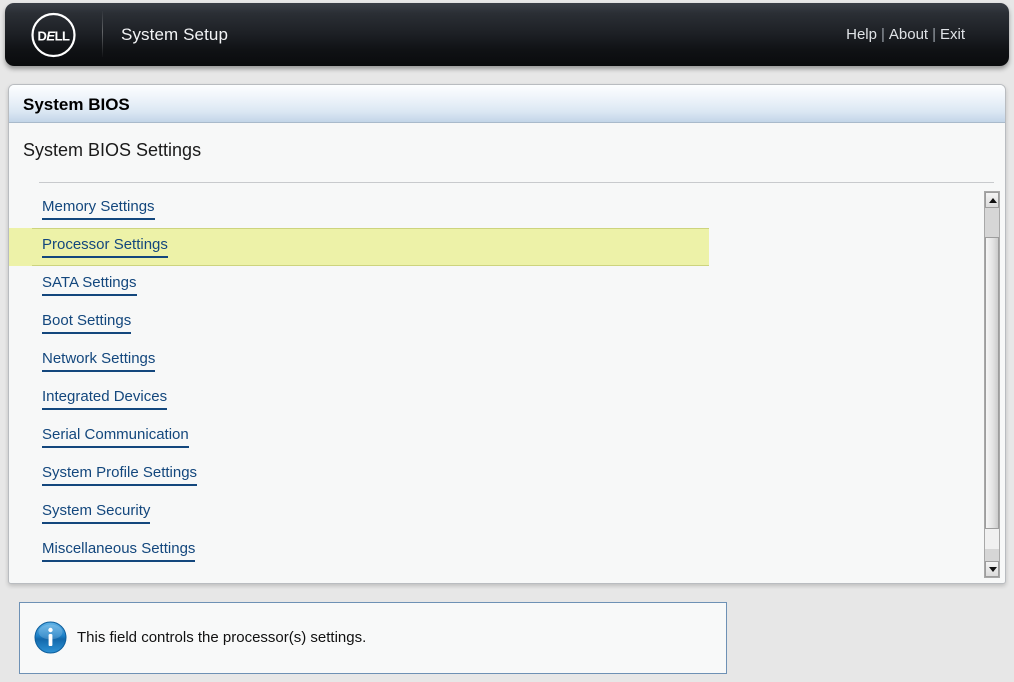 The image size is (1014, 682). I want to click on menu-item-sata-settings: SATA Settings, so click(497, 285).